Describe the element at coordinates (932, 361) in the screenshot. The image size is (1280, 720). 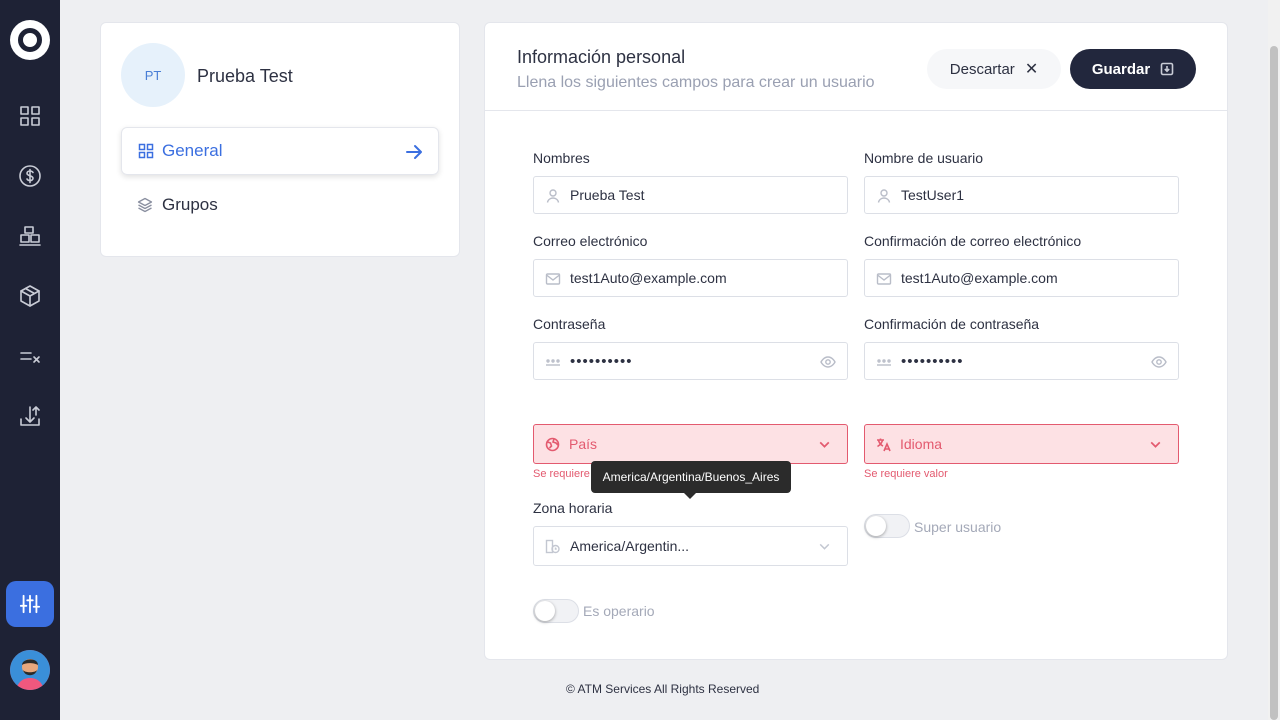
I see `pass-conf-value: ••••••••••` at that location.